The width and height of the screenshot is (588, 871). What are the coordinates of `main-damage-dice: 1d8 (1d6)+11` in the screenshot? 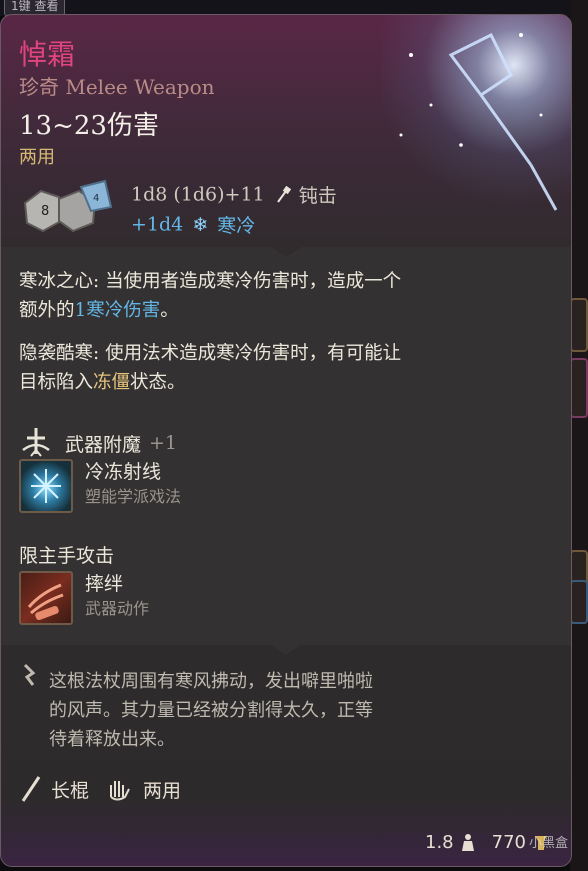 It's located at (198, 194).